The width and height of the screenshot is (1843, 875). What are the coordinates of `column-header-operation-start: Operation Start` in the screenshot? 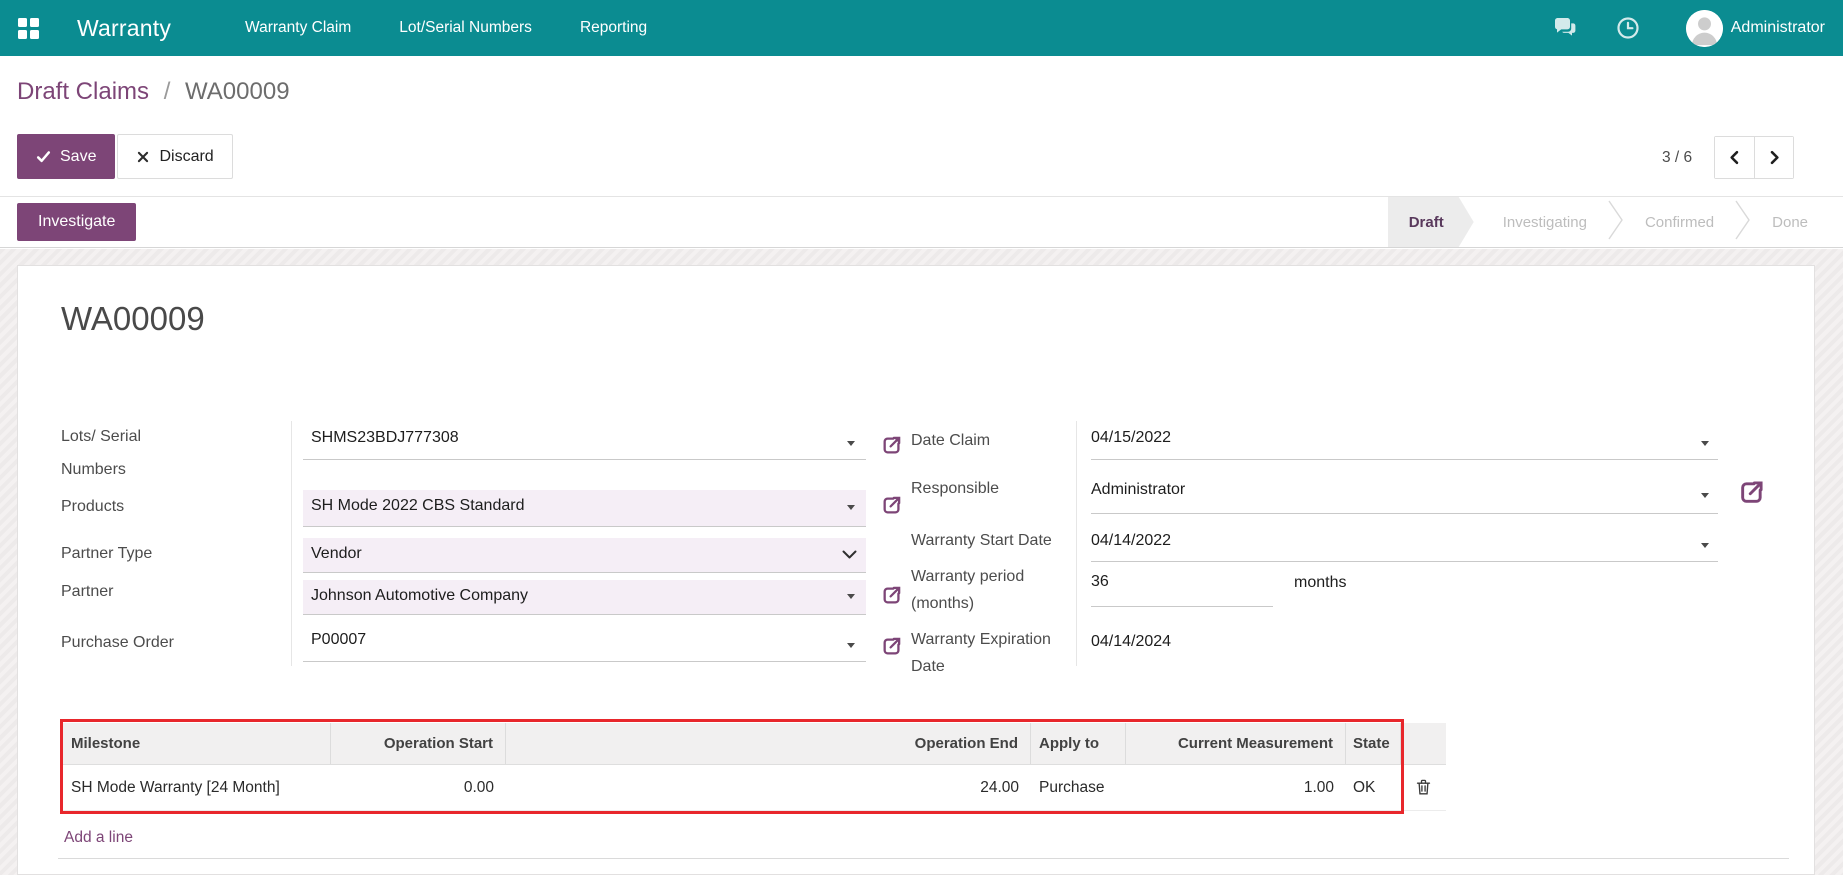 It's located at (418, 743).